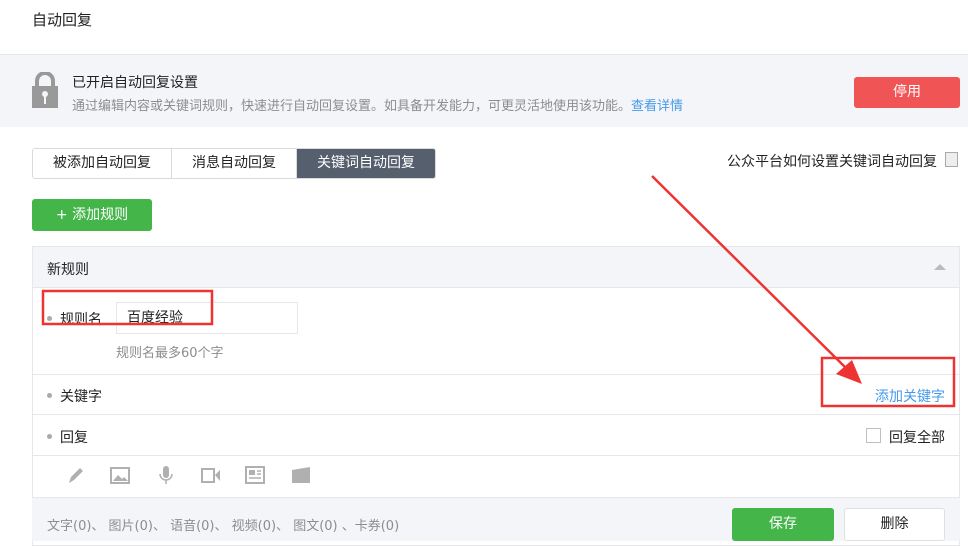 Image resolution: width=968 pixels, height=546 pixels. I want to click on plus-icon: +, so click(64, 215).